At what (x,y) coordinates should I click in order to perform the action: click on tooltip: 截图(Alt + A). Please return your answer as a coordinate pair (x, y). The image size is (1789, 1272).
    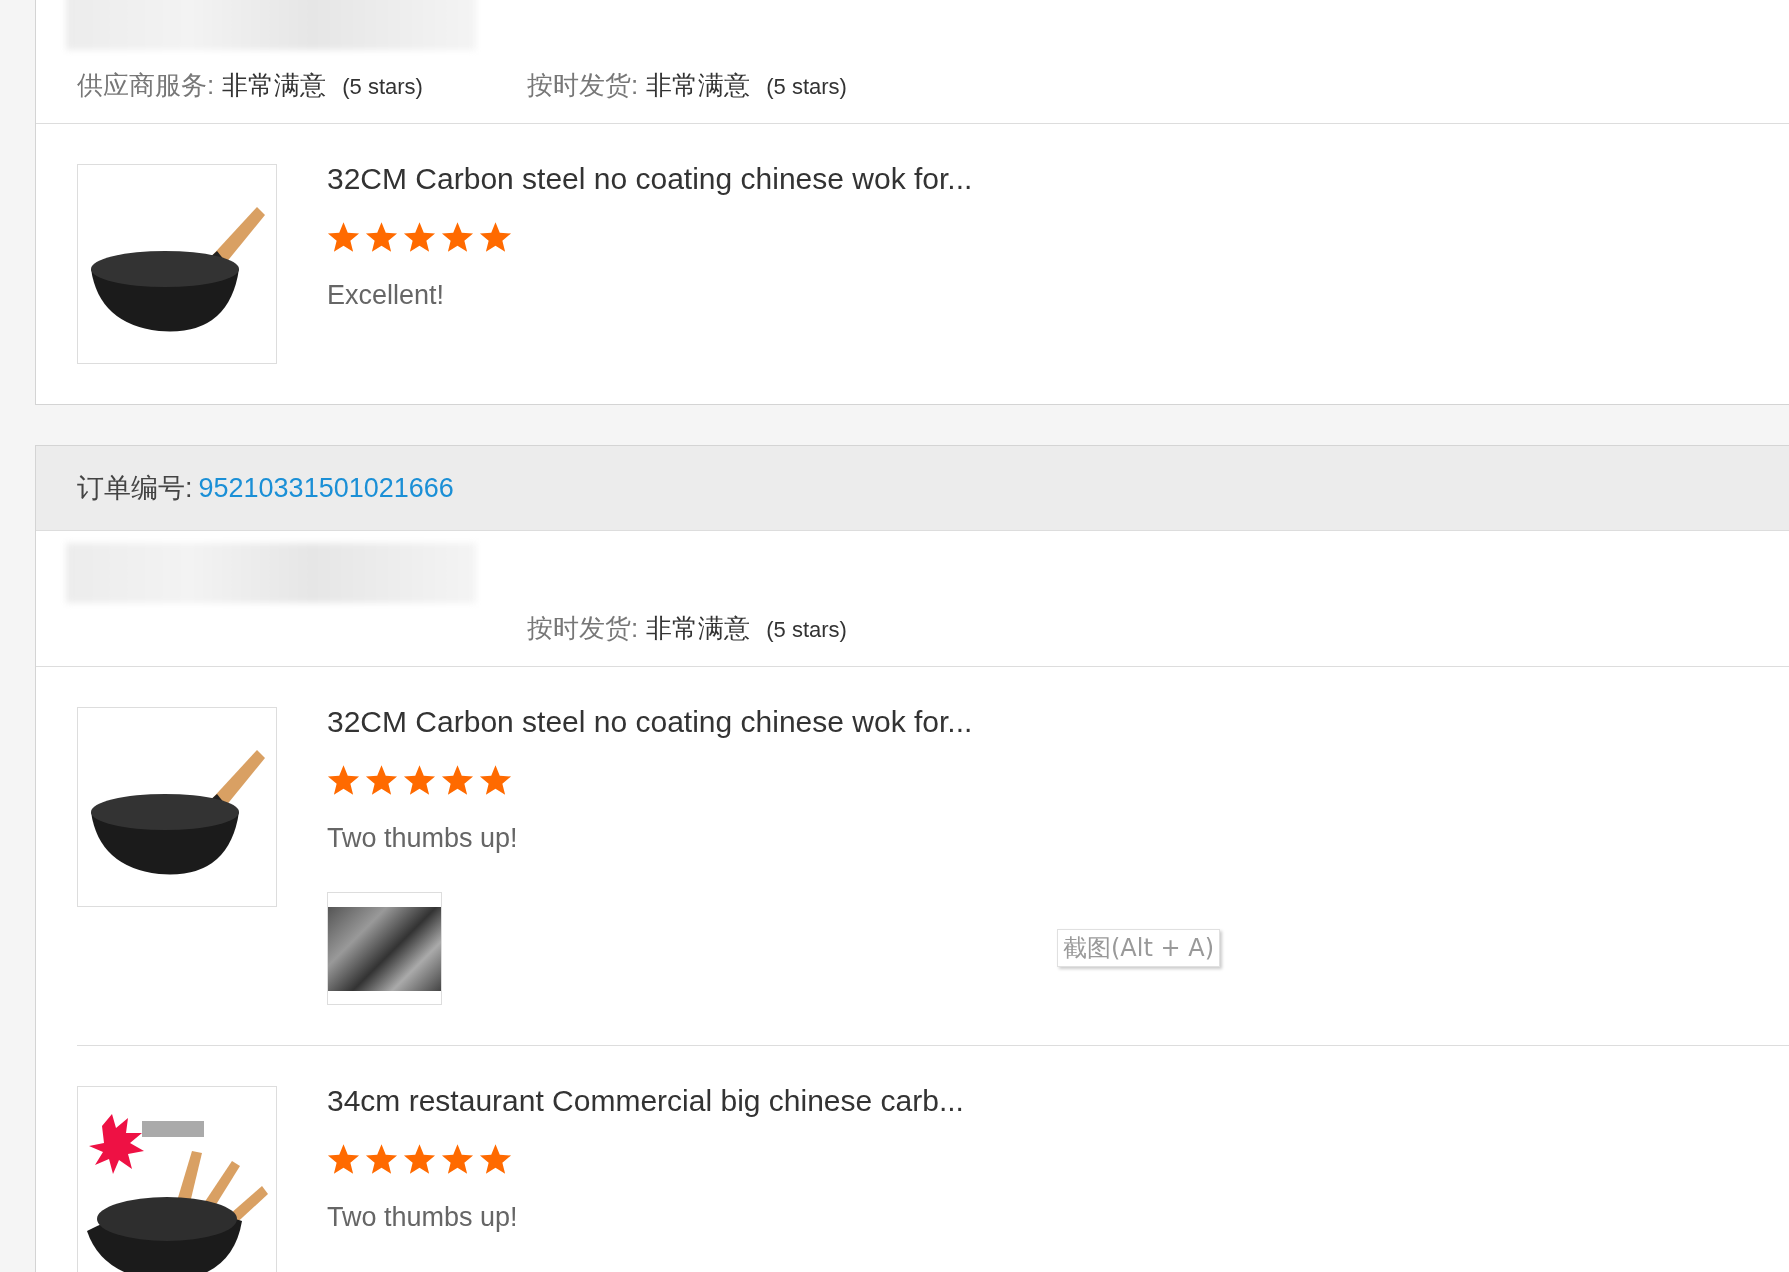
    Looking at the image, I should click on (1138, 948).